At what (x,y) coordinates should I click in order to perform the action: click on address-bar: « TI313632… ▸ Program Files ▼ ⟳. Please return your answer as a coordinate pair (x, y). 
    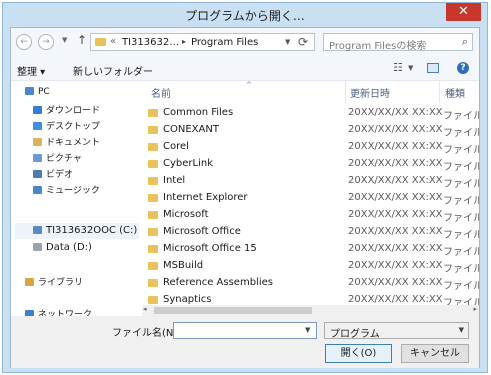
    Looking at the image, I should click on (202, 42).